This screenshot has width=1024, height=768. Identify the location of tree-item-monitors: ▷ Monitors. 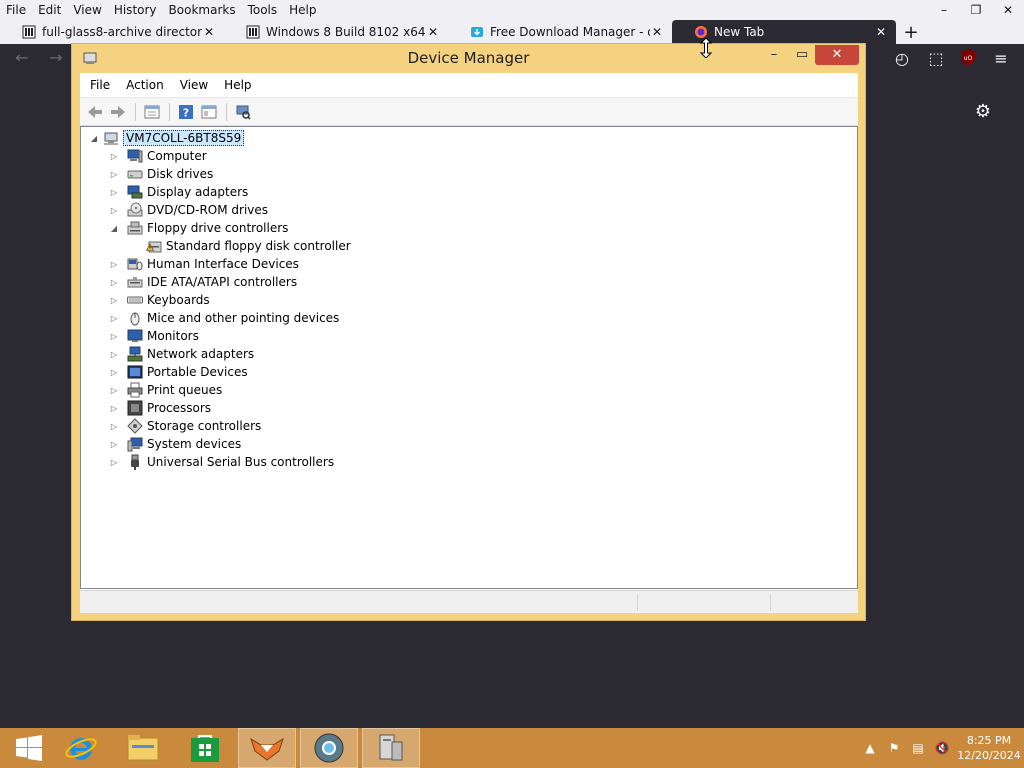
(154, 336).